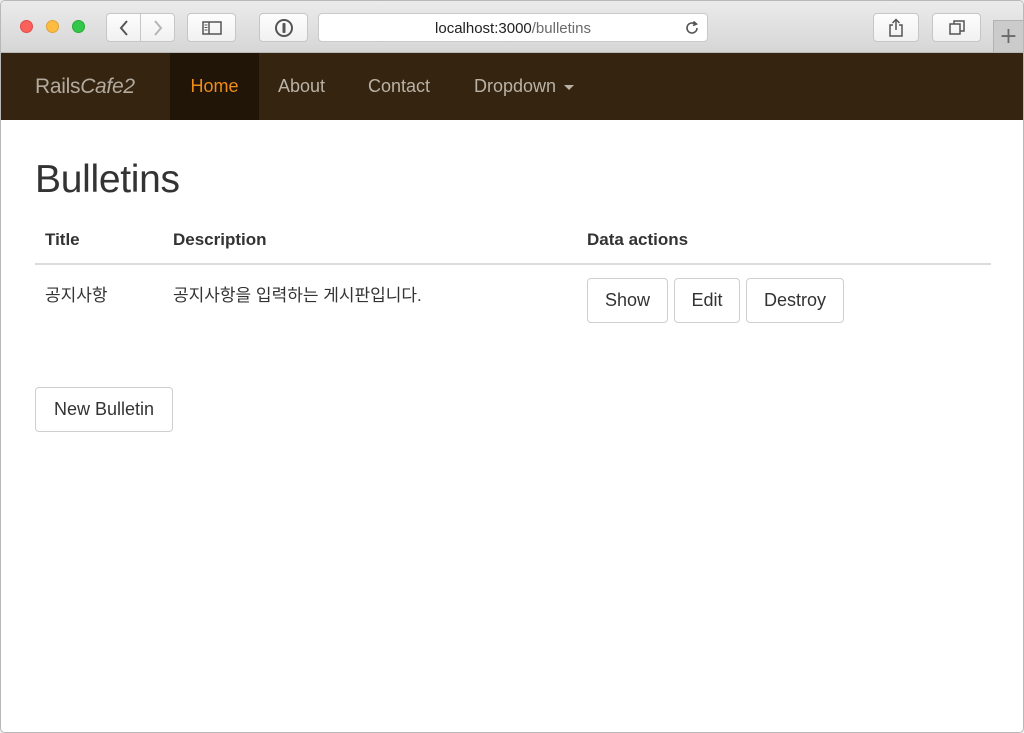  I want to click on address-bar: localhost:3000/bulletins, so click(513, 27).